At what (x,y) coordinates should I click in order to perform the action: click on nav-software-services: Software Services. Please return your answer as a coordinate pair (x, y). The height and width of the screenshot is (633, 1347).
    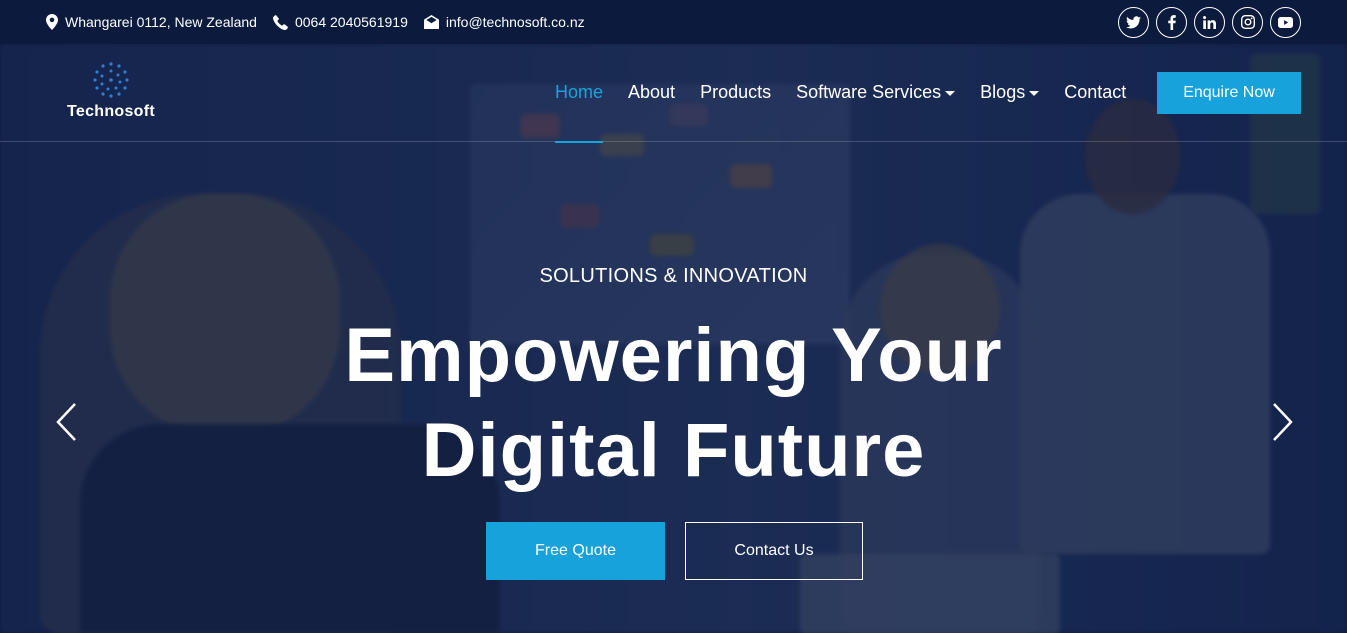
    Looking at the image, I should click on (876, 92).